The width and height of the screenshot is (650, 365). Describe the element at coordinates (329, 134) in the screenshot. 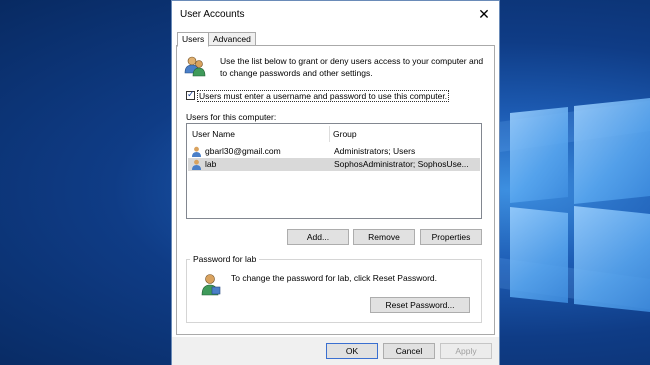

I see `column-divider` at that location.